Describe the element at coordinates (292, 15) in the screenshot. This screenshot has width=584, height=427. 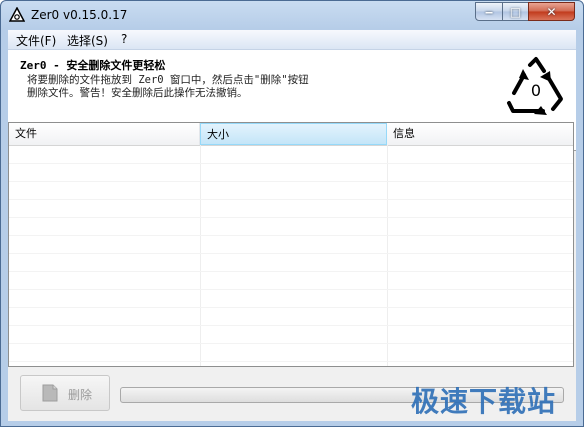
I see `title-bar: Zer0 v0.15.0.17 ‒ □ ✕` at that location.